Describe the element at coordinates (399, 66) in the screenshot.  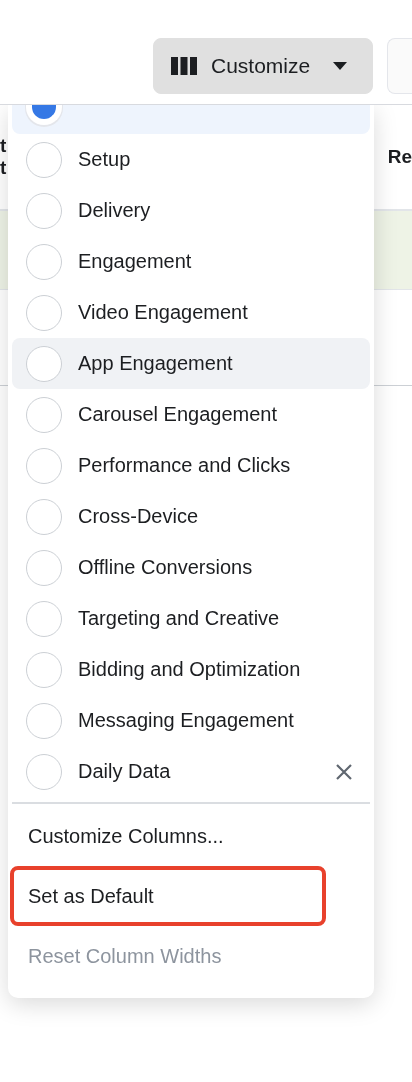
I see `toolbar-button` at that location.